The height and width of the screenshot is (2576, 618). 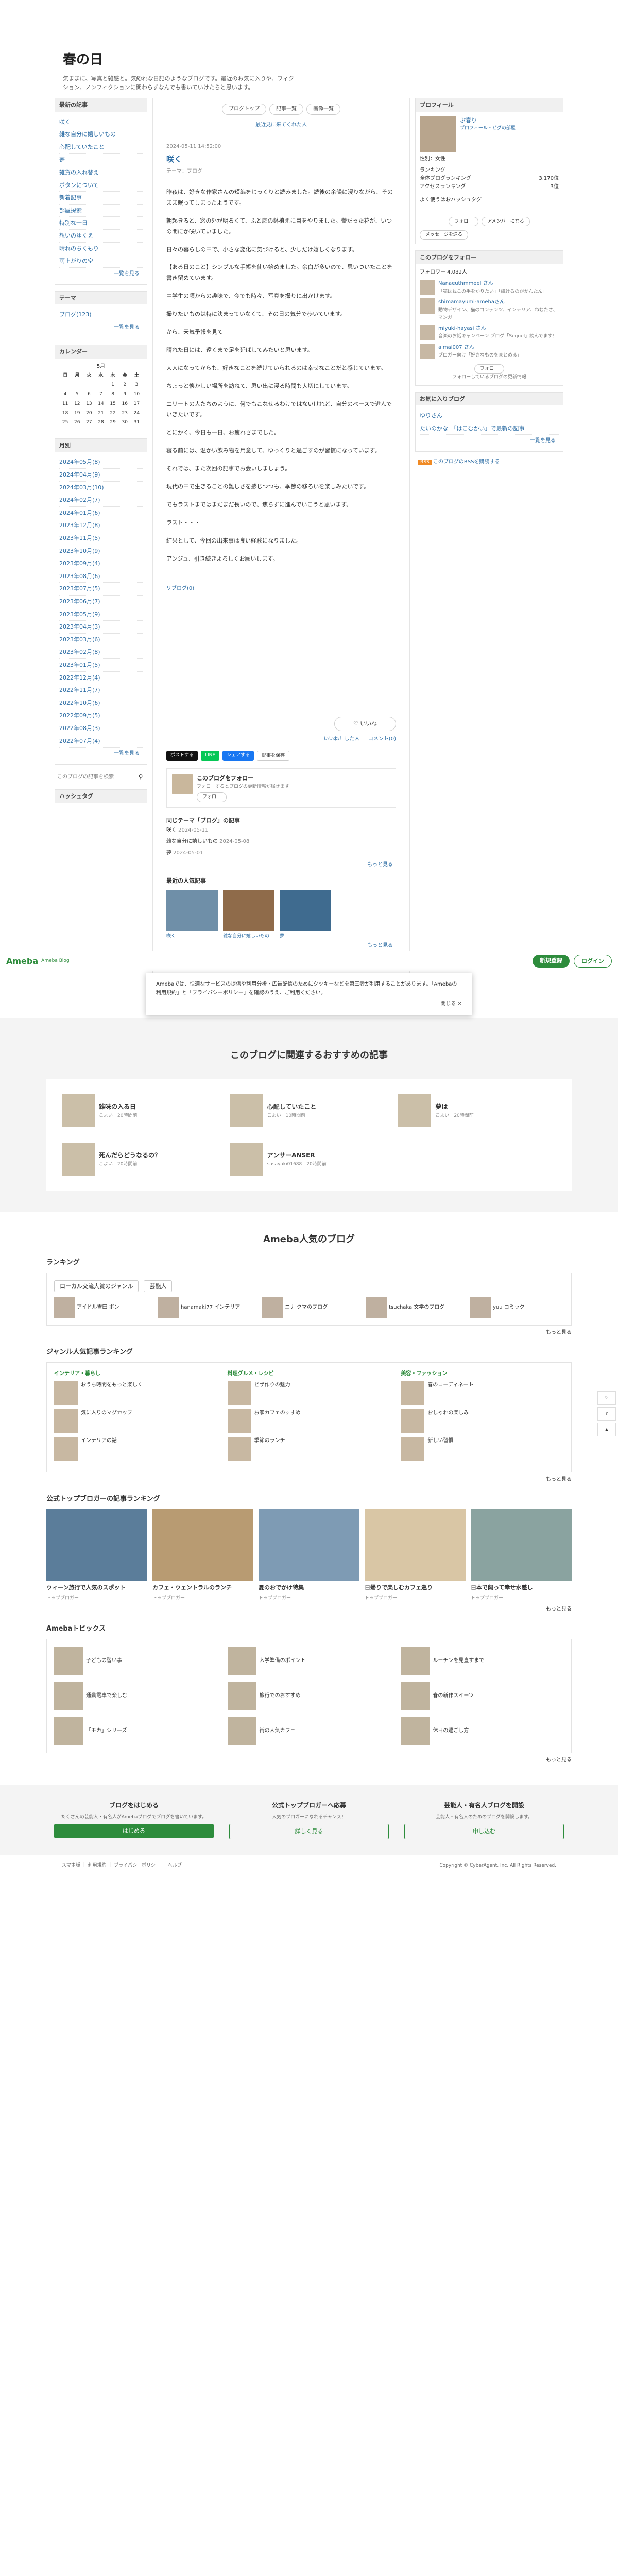 What do you see at coordinates (65, 422) in the screenshot?
I see `calendar-day: 25` at bounding box center [65, 422].